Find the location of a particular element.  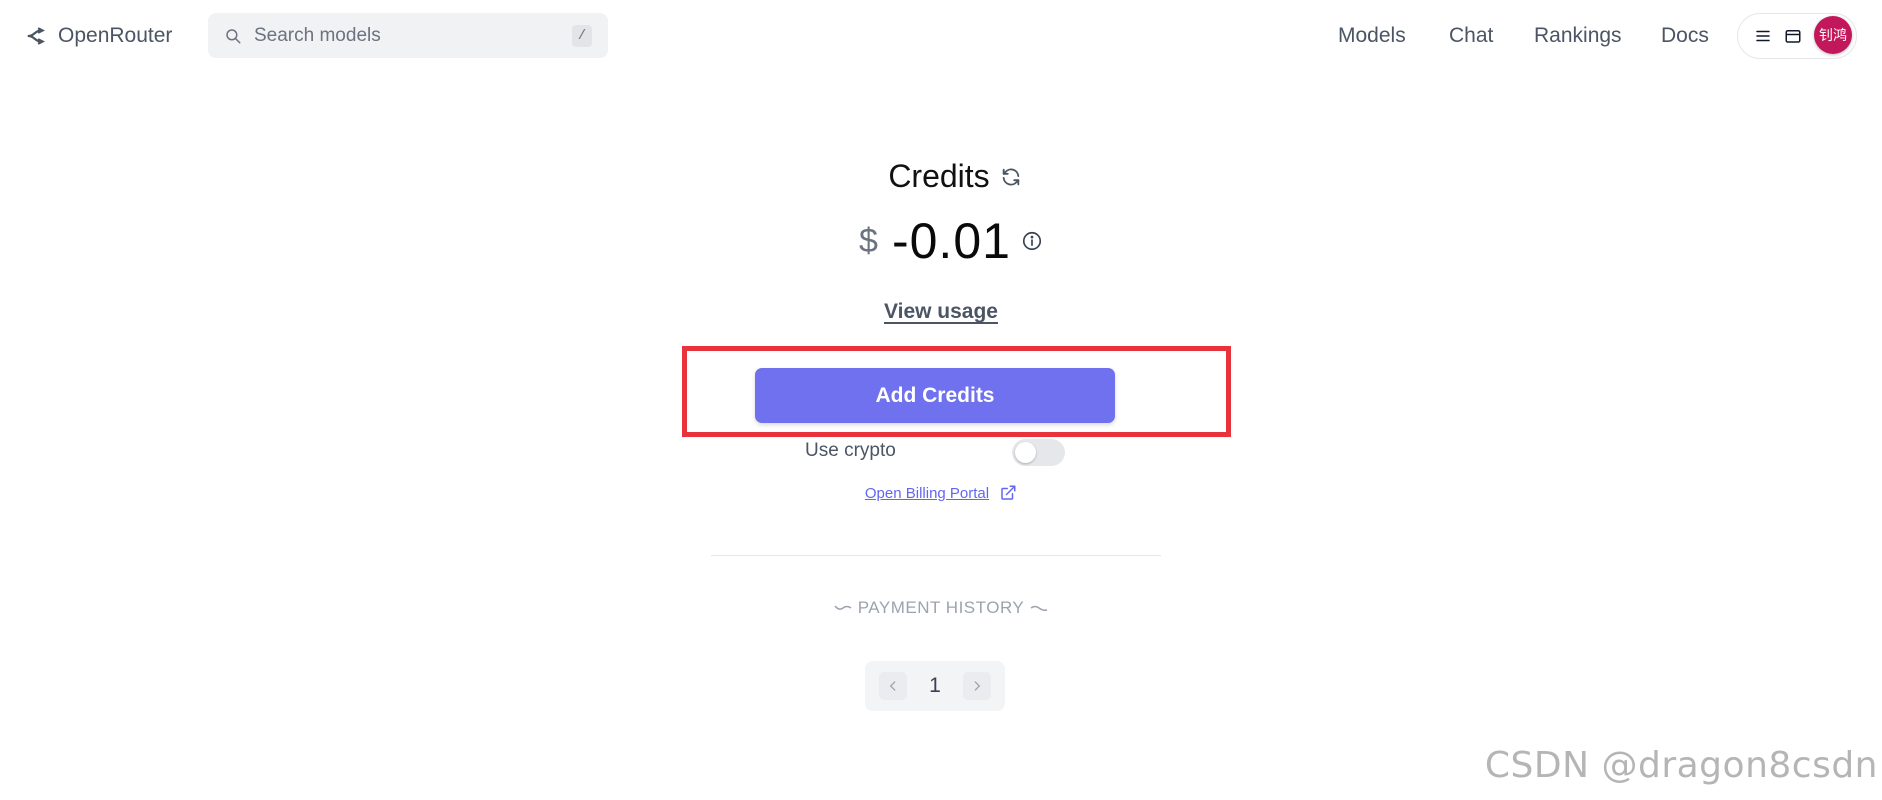

billing-portal-row: Open Billing Portal is located at coordinates (941, 493).